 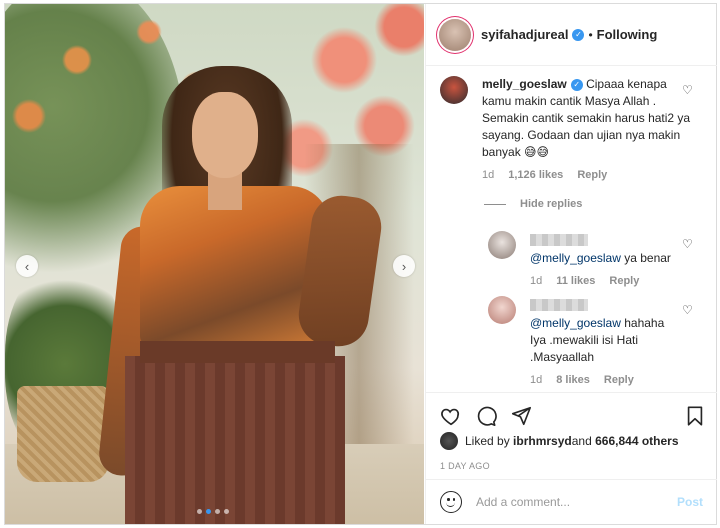 What do you see at coordinates (486, 416) in the screenshot?
I see `comment-icon` at bounding box center [486, 416].